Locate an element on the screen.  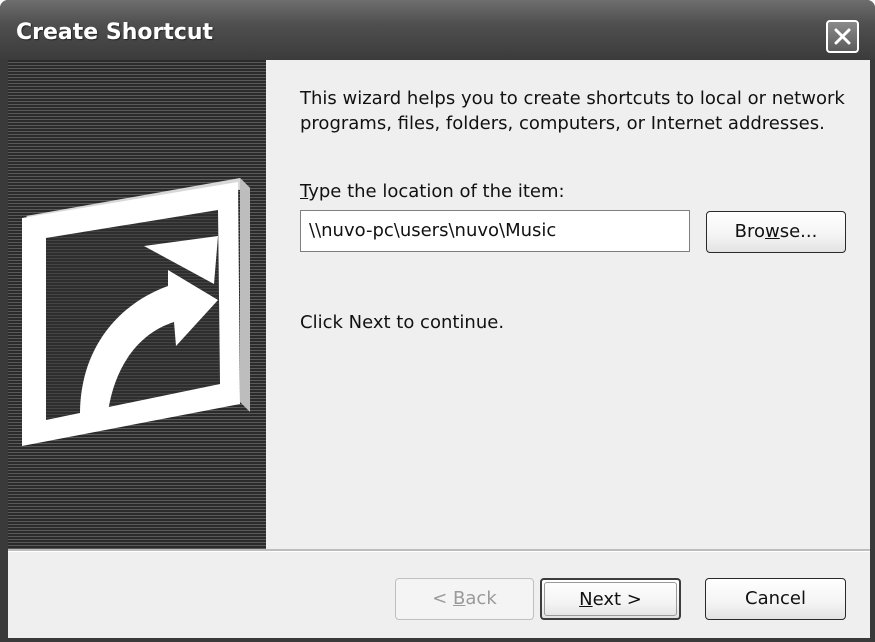
next-hint-text: Click Next to continue. is located at coordinates (402, 322).